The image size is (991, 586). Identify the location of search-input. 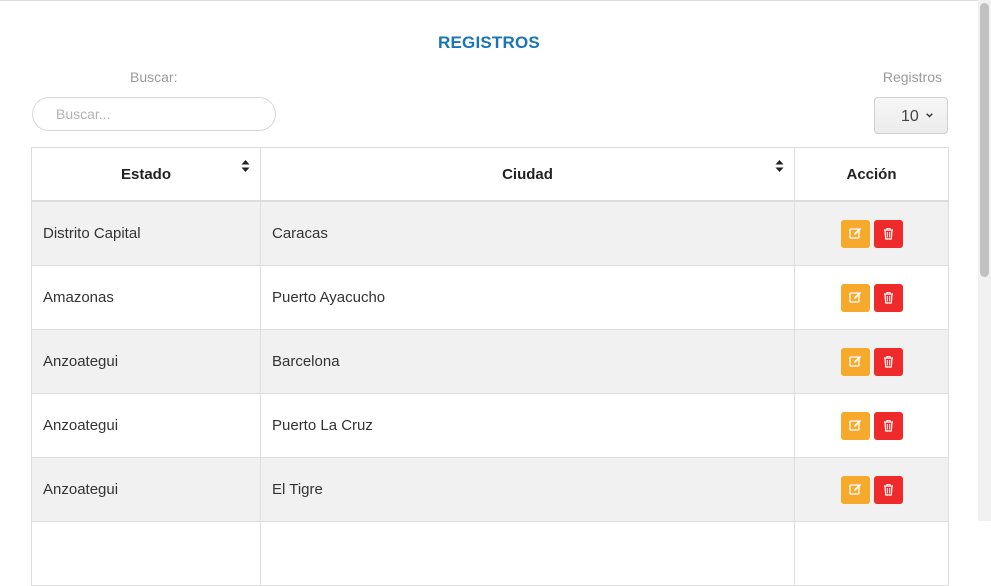
(154, 114).